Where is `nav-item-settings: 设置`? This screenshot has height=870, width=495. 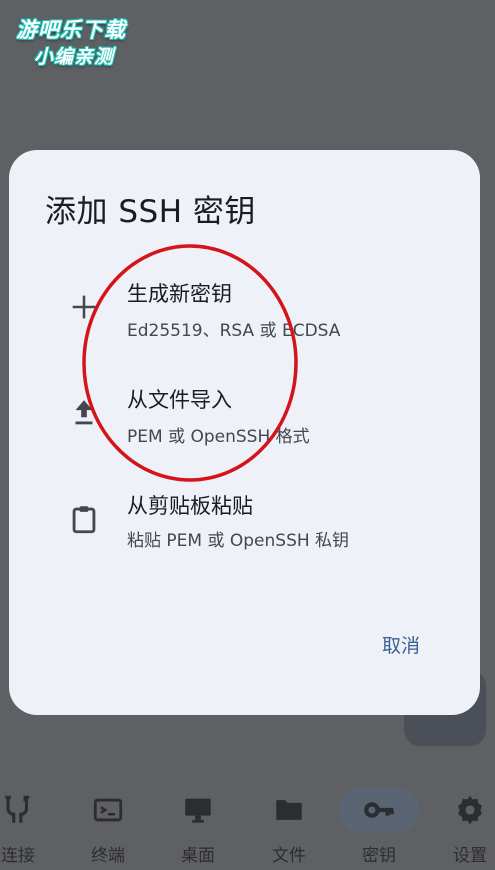 nav-item-settings: 设置 is located at coordinates (460, 822).